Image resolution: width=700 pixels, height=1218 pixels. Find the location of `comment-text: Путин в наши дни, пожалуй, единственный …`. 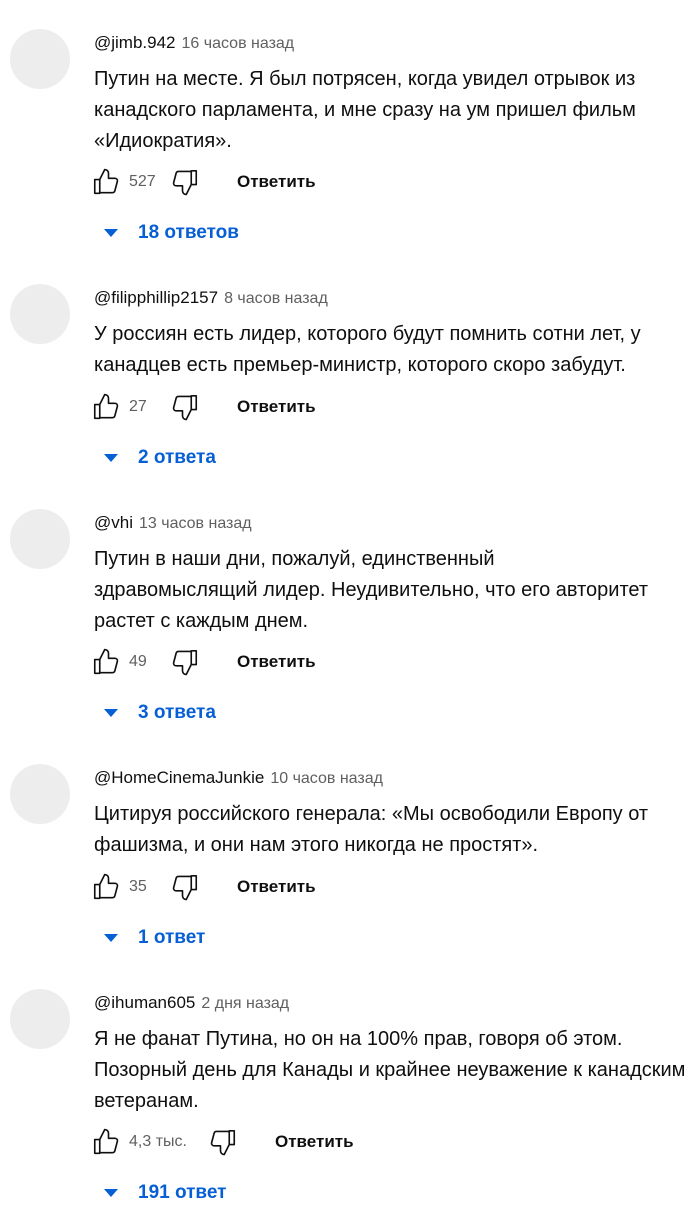

comment-text: Путин в наши дни, пожалуй, единственный … is located at coordinates (371, 590).